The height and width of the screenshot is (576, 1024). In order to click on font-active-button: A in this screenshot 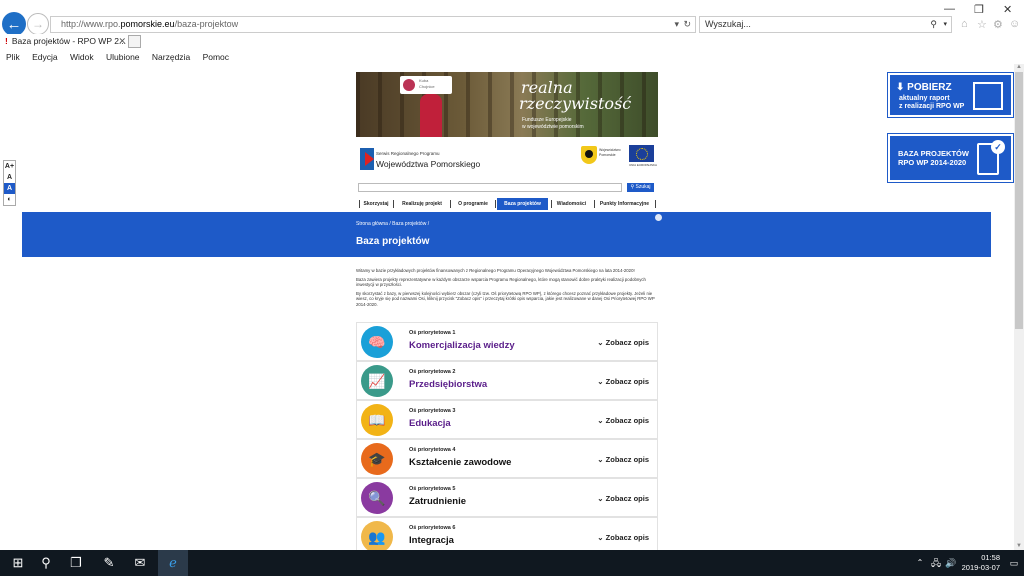, I will do `click(9, 188)`.